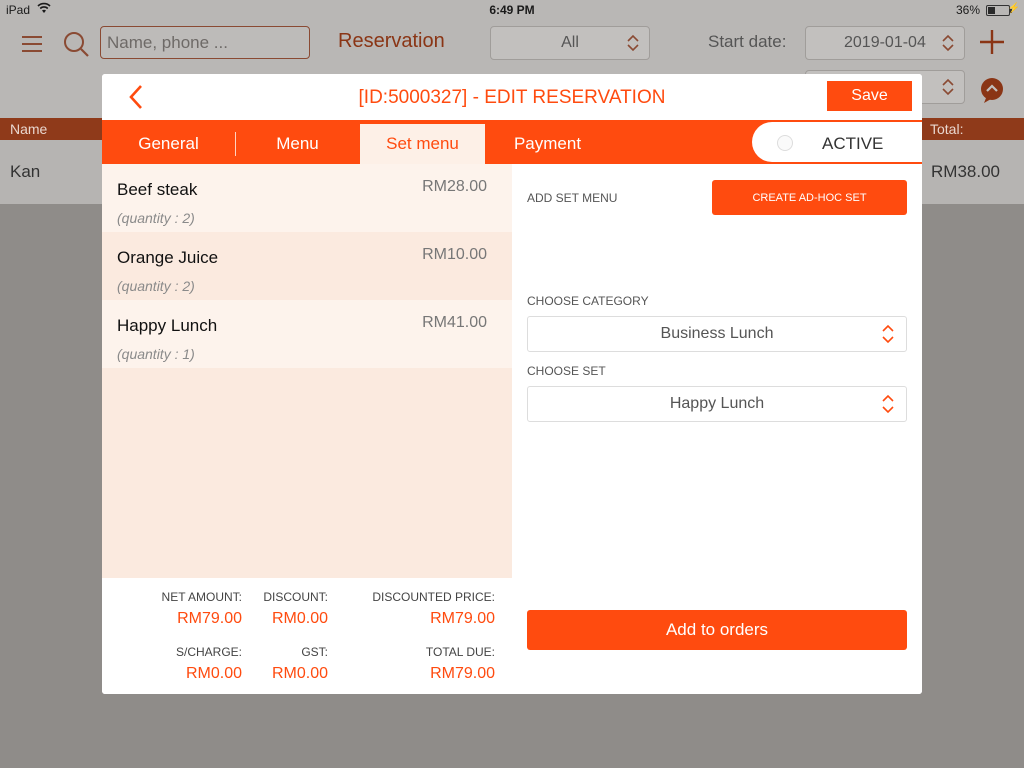 This screenshot has width=1024, height=768. Describe the element at coordinates (869, 96) in the screenshot. I see `save-button: Save` at that location.